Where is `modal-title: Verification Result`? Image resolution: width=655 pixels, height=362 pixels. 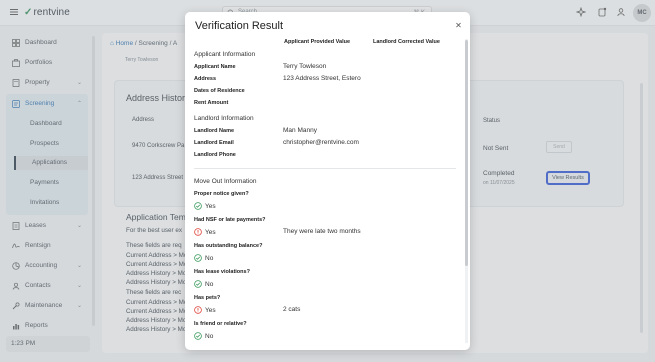
modal-title: Verification Result is located at coordinates (239, 26).